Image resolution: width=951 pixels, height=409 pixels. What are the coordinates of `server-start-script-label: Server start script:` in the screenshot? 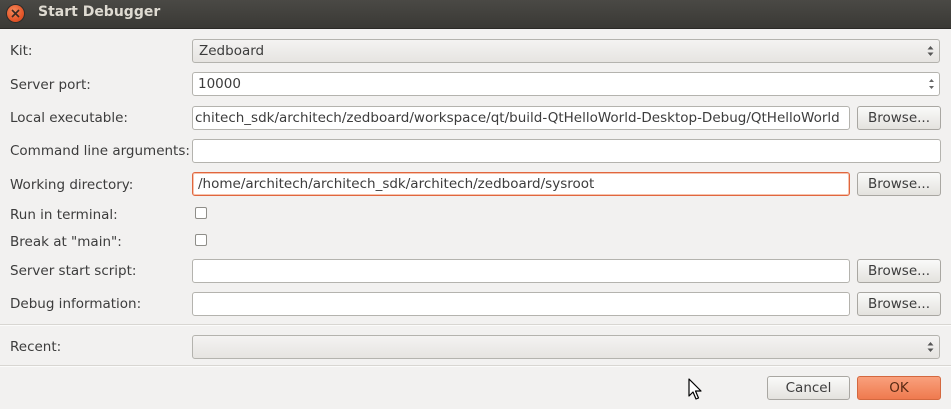 It's located at (73, 271).